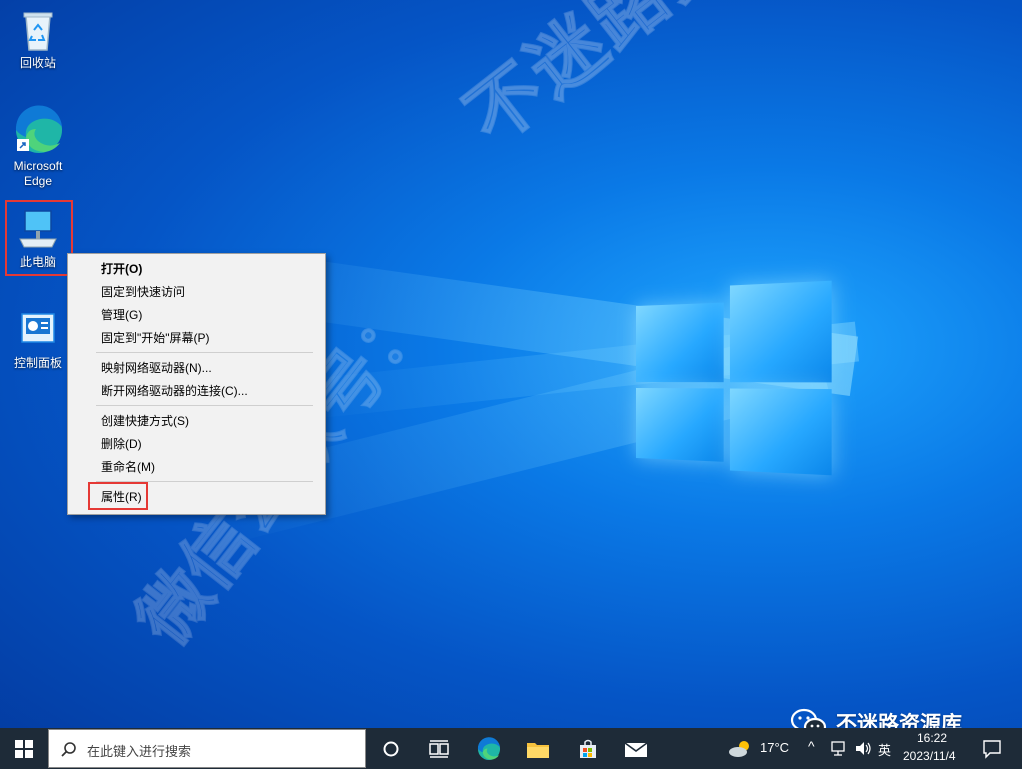 The width and height of the screenshot is (1022, 769). Describe the element at coordinates (38, 30) in the screenshot. I see `recycle-bin-icon` at that location.